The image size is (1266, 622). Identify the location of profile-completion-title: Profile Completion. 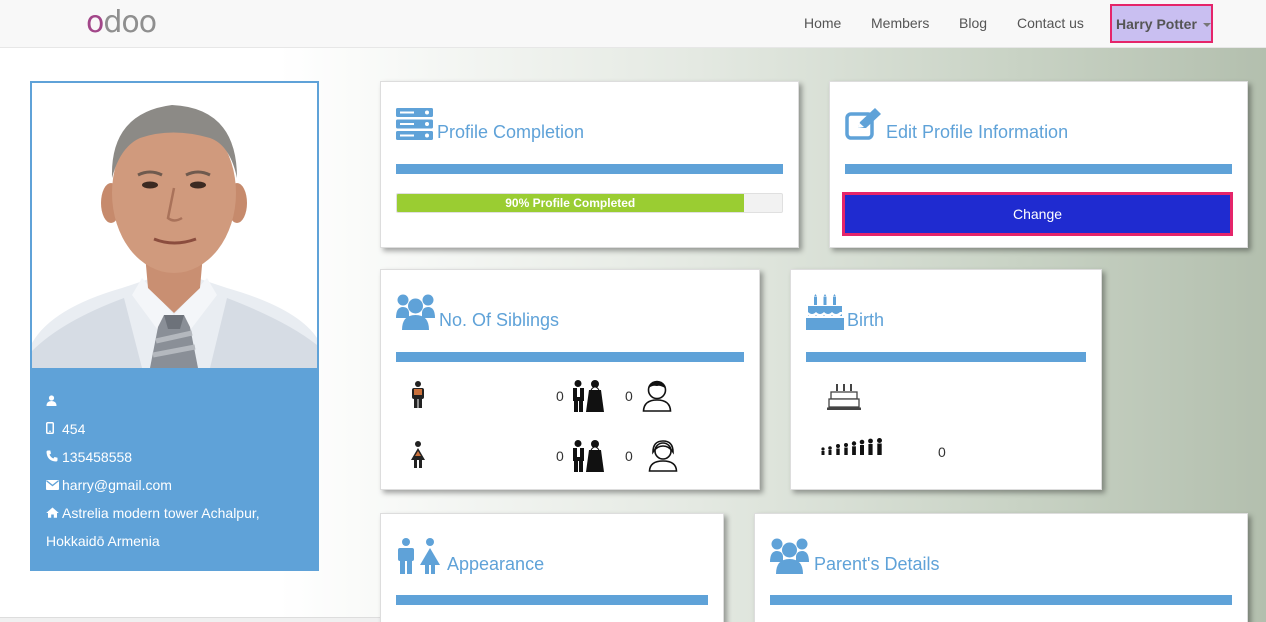
(511, 132).